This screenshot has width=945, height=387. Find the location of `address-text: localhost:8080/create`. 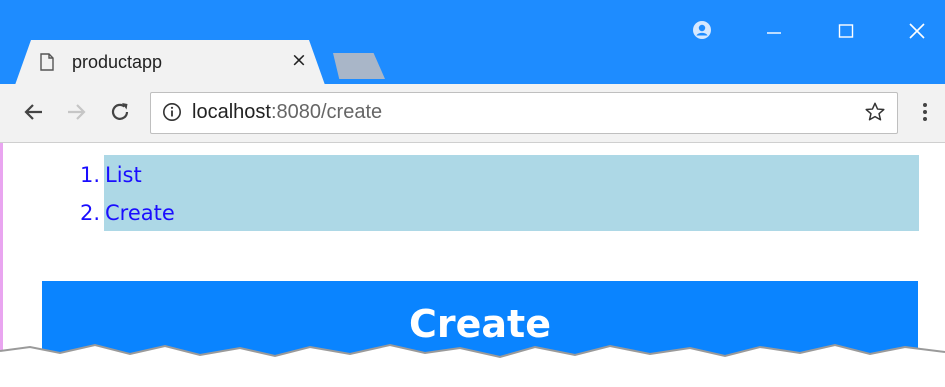

address-text: localhost:8080/create is located at coordinates (287, 112).